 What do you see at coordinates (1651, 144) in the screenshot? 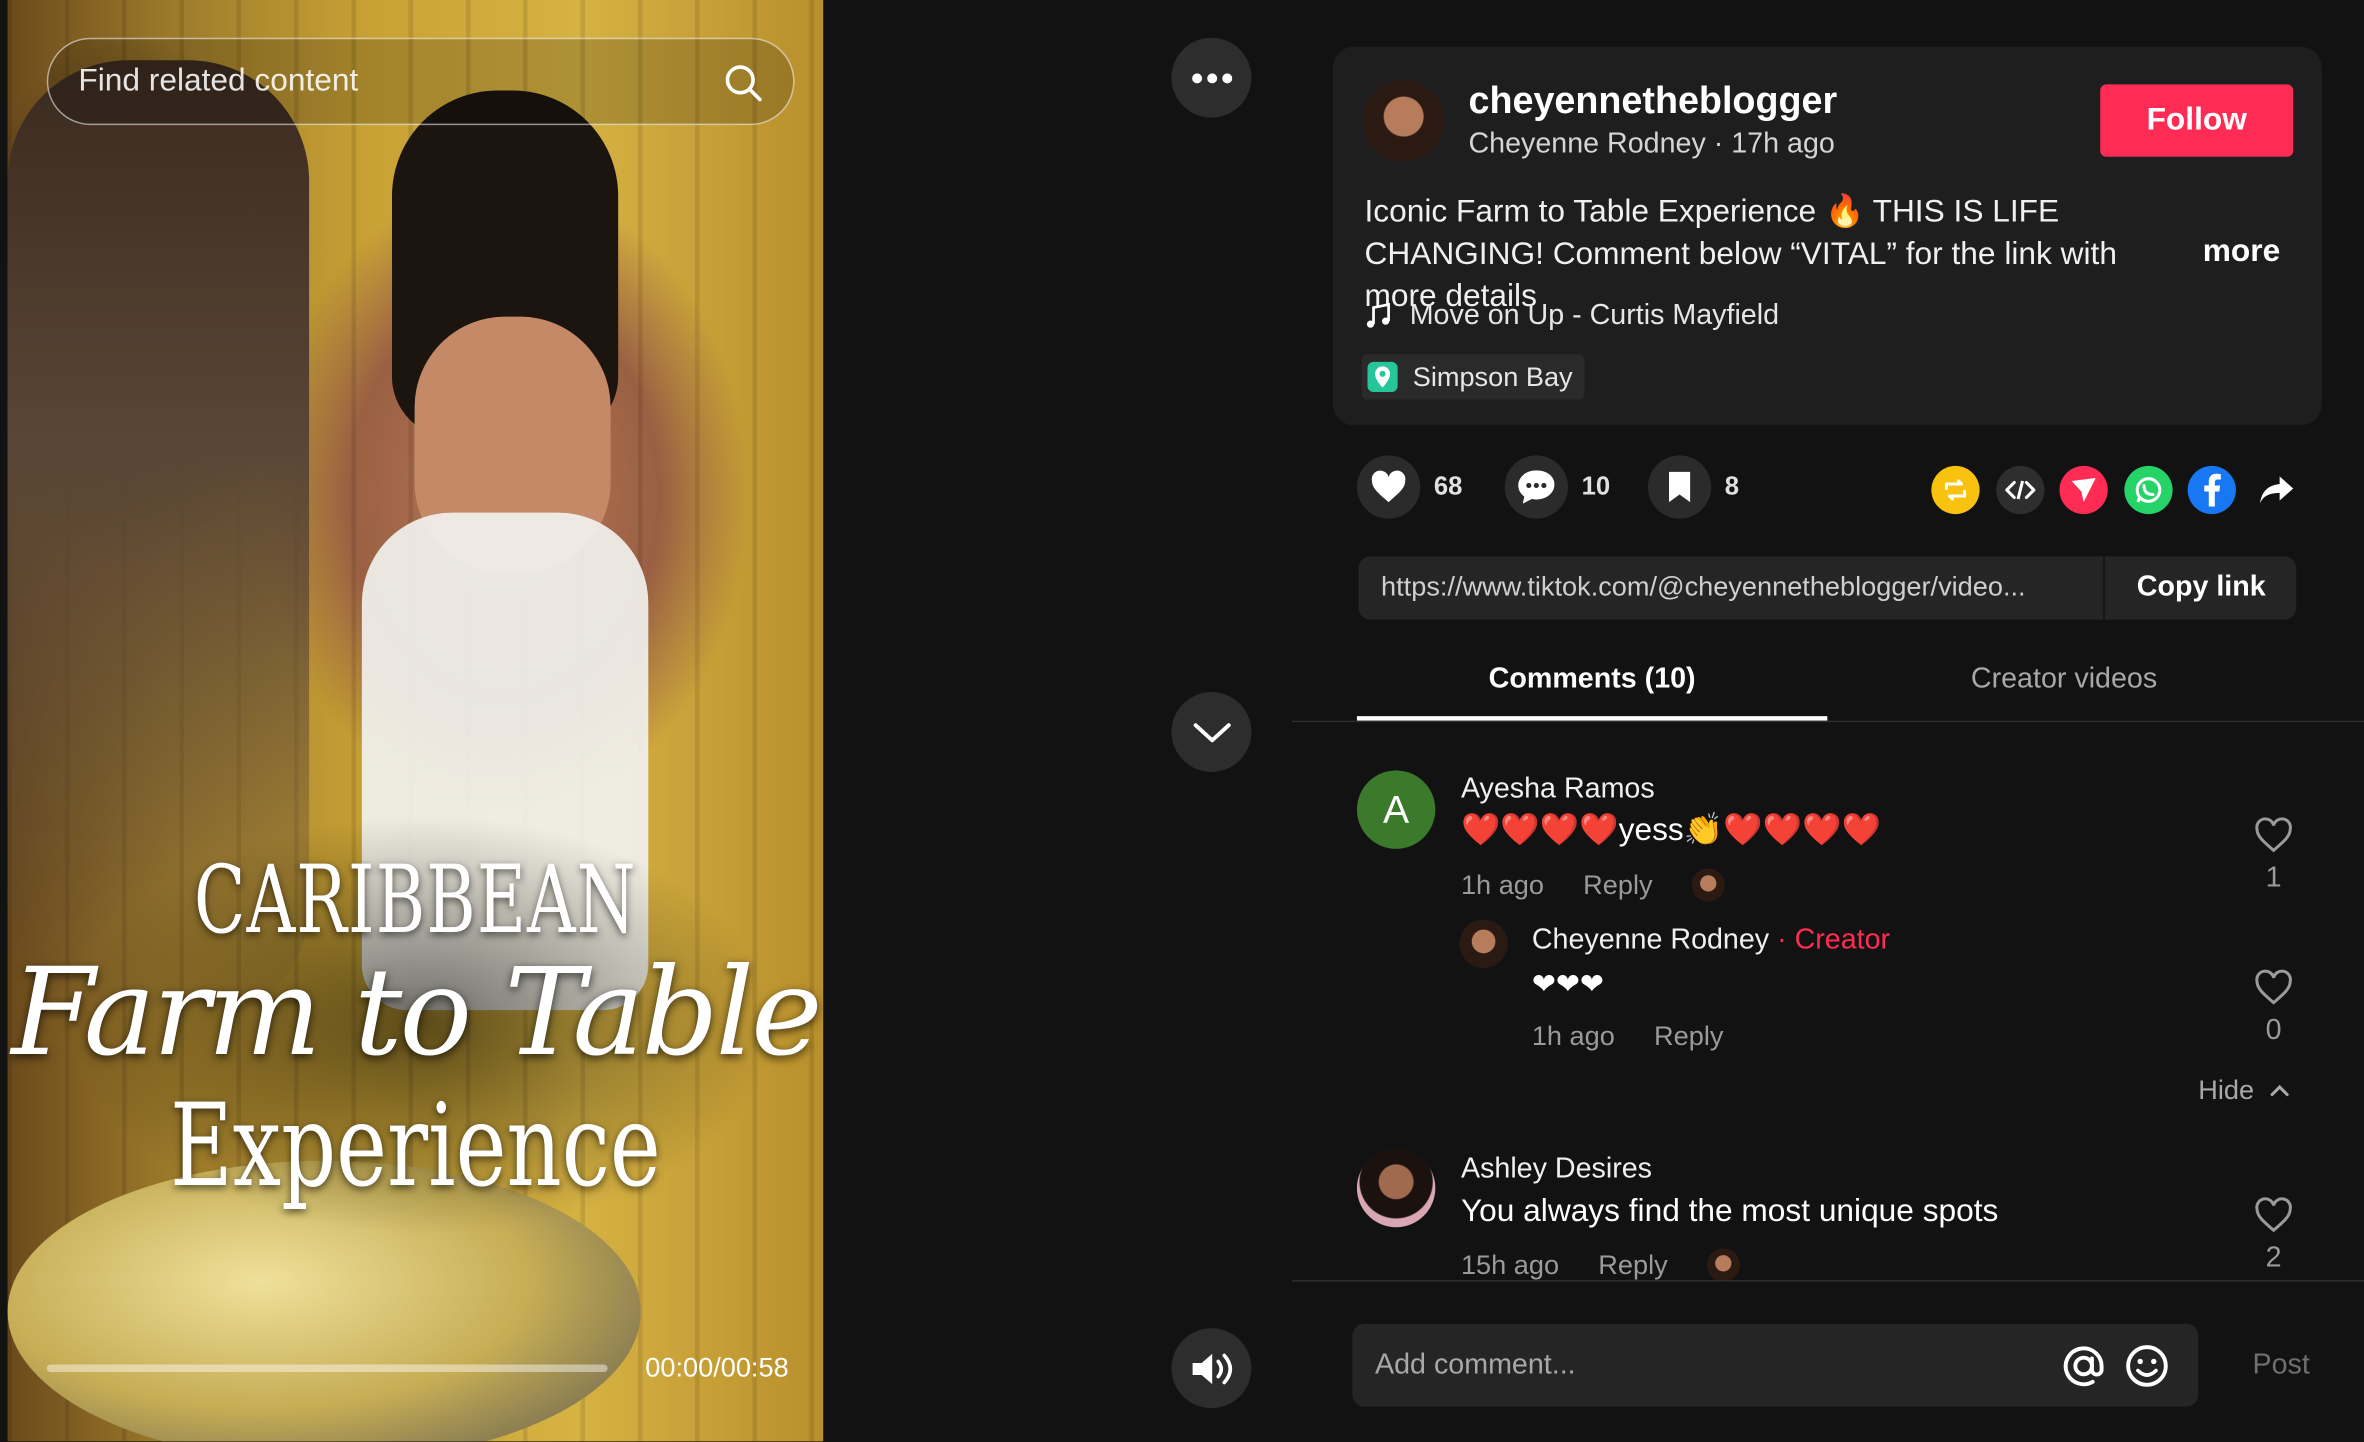
I see `author-subline: Cheyenne Rodney · 17h ago` at bounding box center [1651, 144].